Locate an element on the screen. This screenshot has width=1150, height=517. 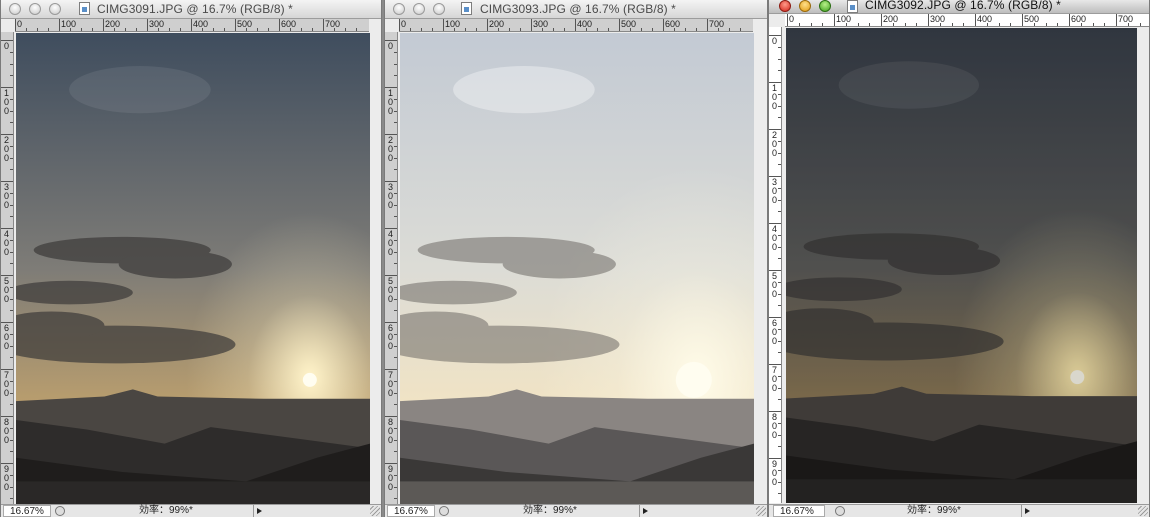
title-bar: CIMG3093.JPG @ 16.7% (RGB/8) * is located at coordinates (576, 9).